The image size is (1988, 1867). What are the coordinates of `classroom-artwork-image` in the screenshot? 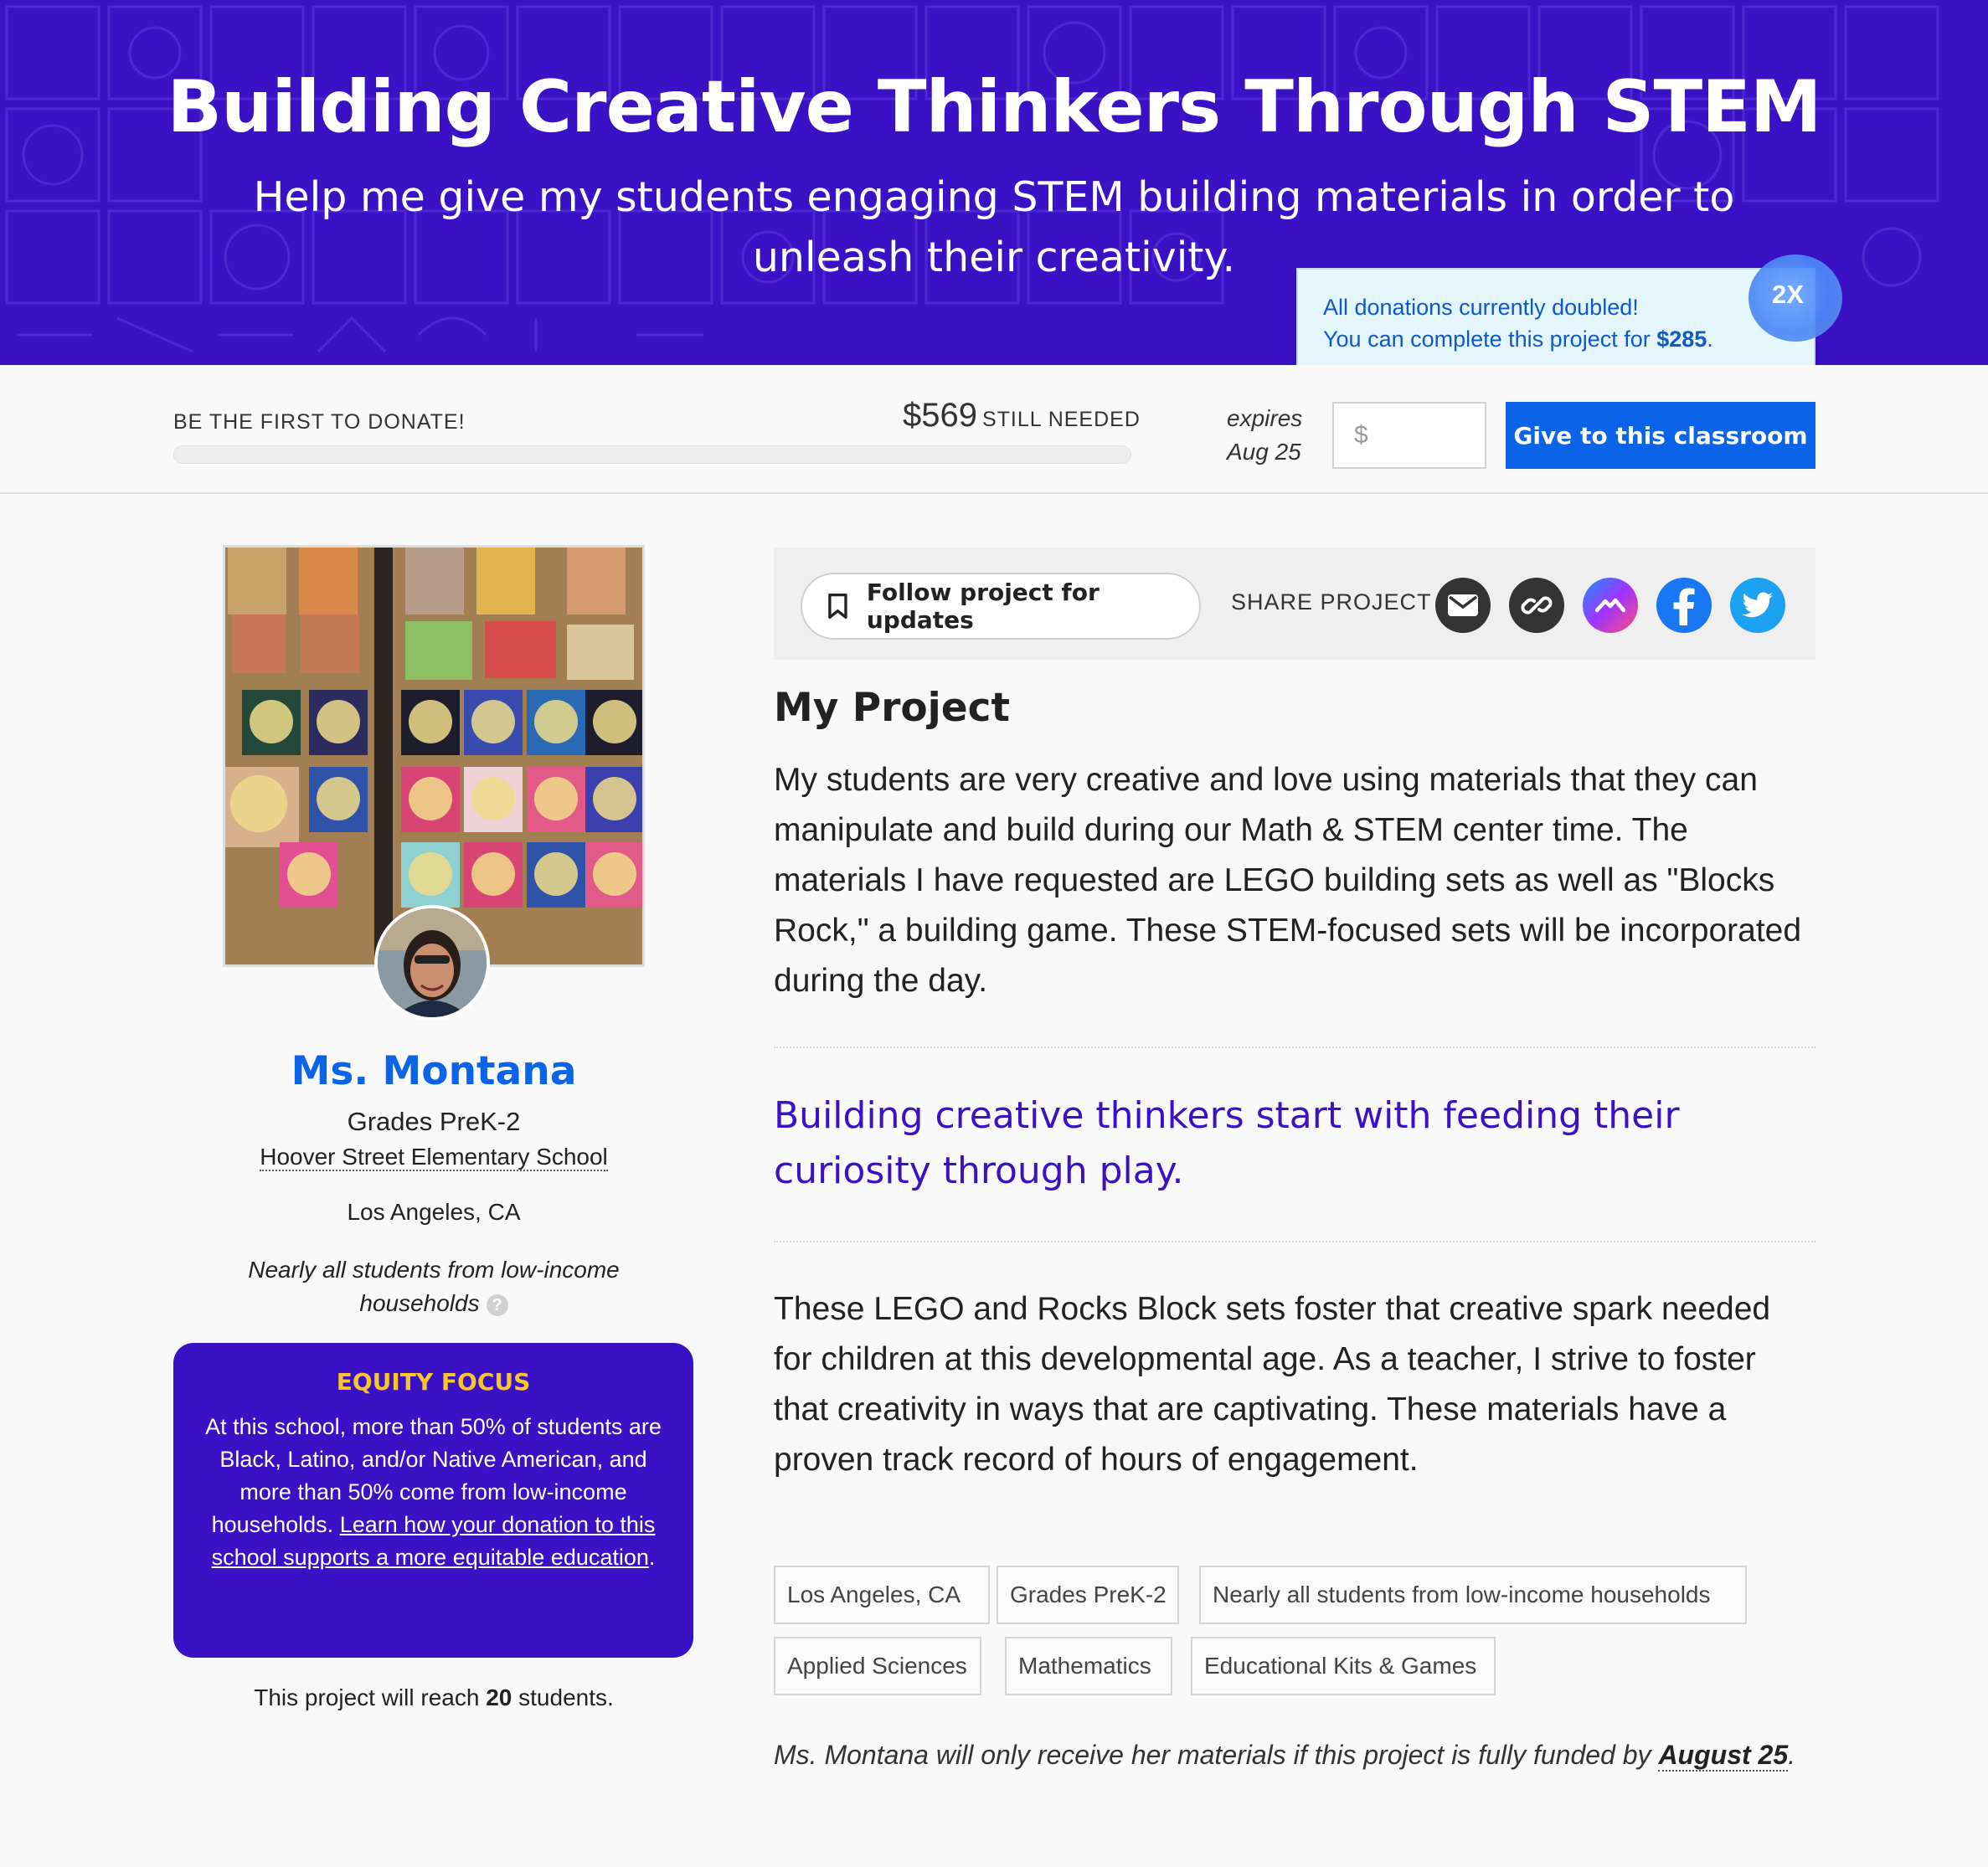 It's located at (433, 756).